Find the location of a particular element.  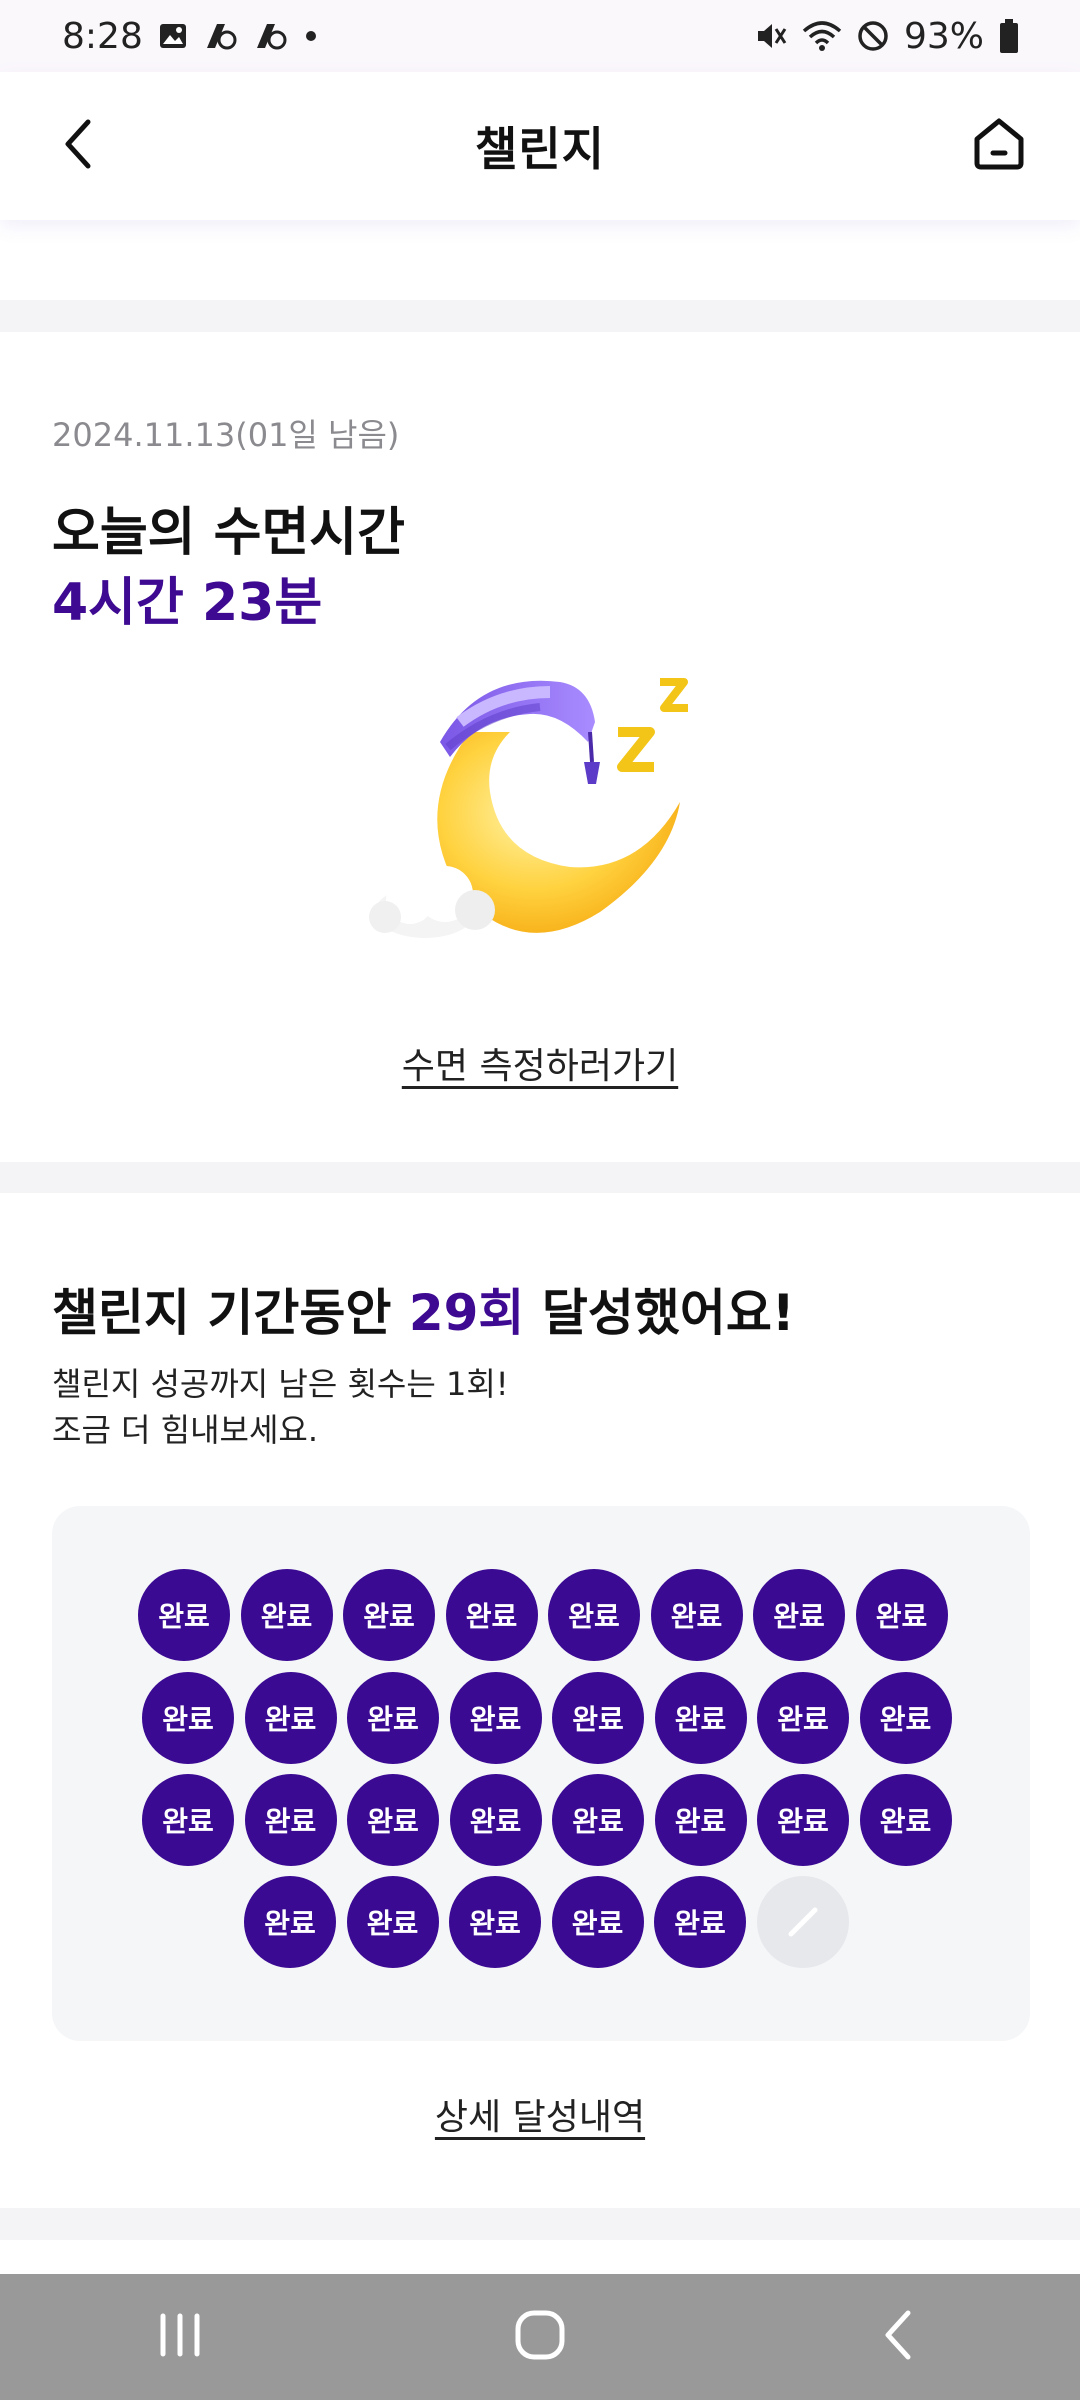

slash-icon is located at coordinates (802, 1922).